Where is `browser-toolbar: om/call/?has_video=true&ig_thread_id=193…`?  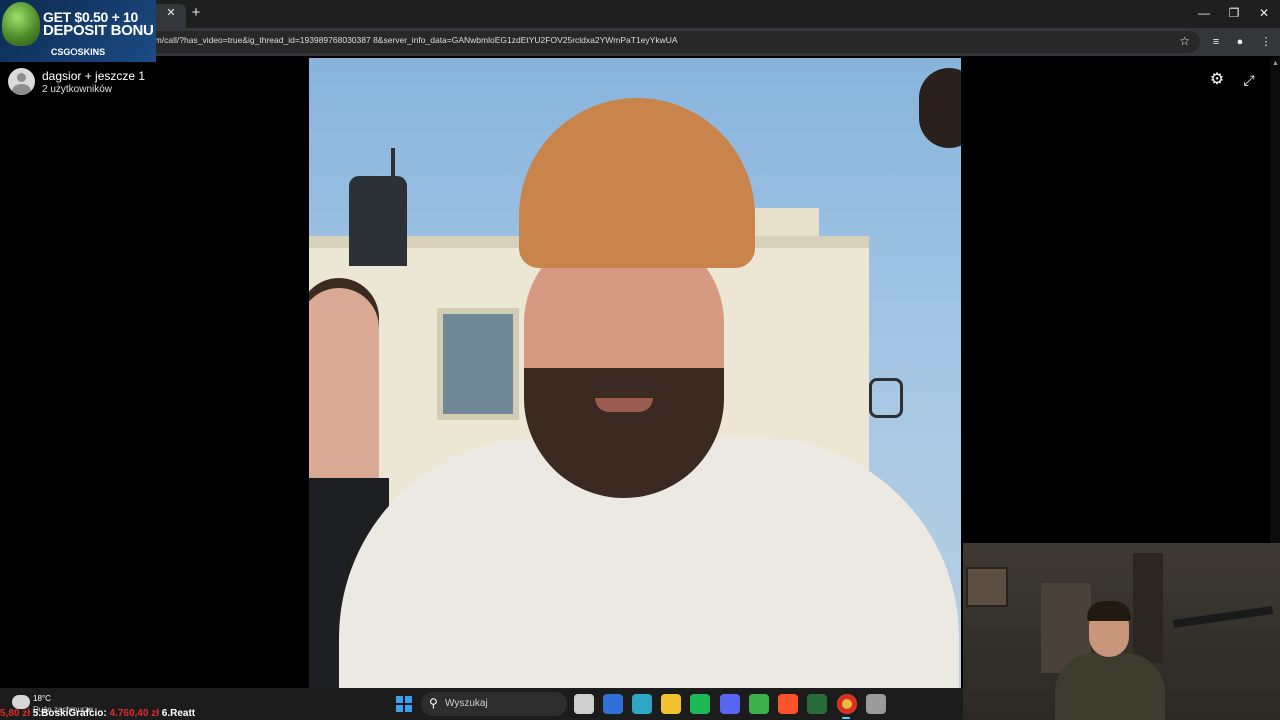 browser-toolbar: om/call/?has_video=true&ig_thread_id=193… is located at coordinates (640, 42).